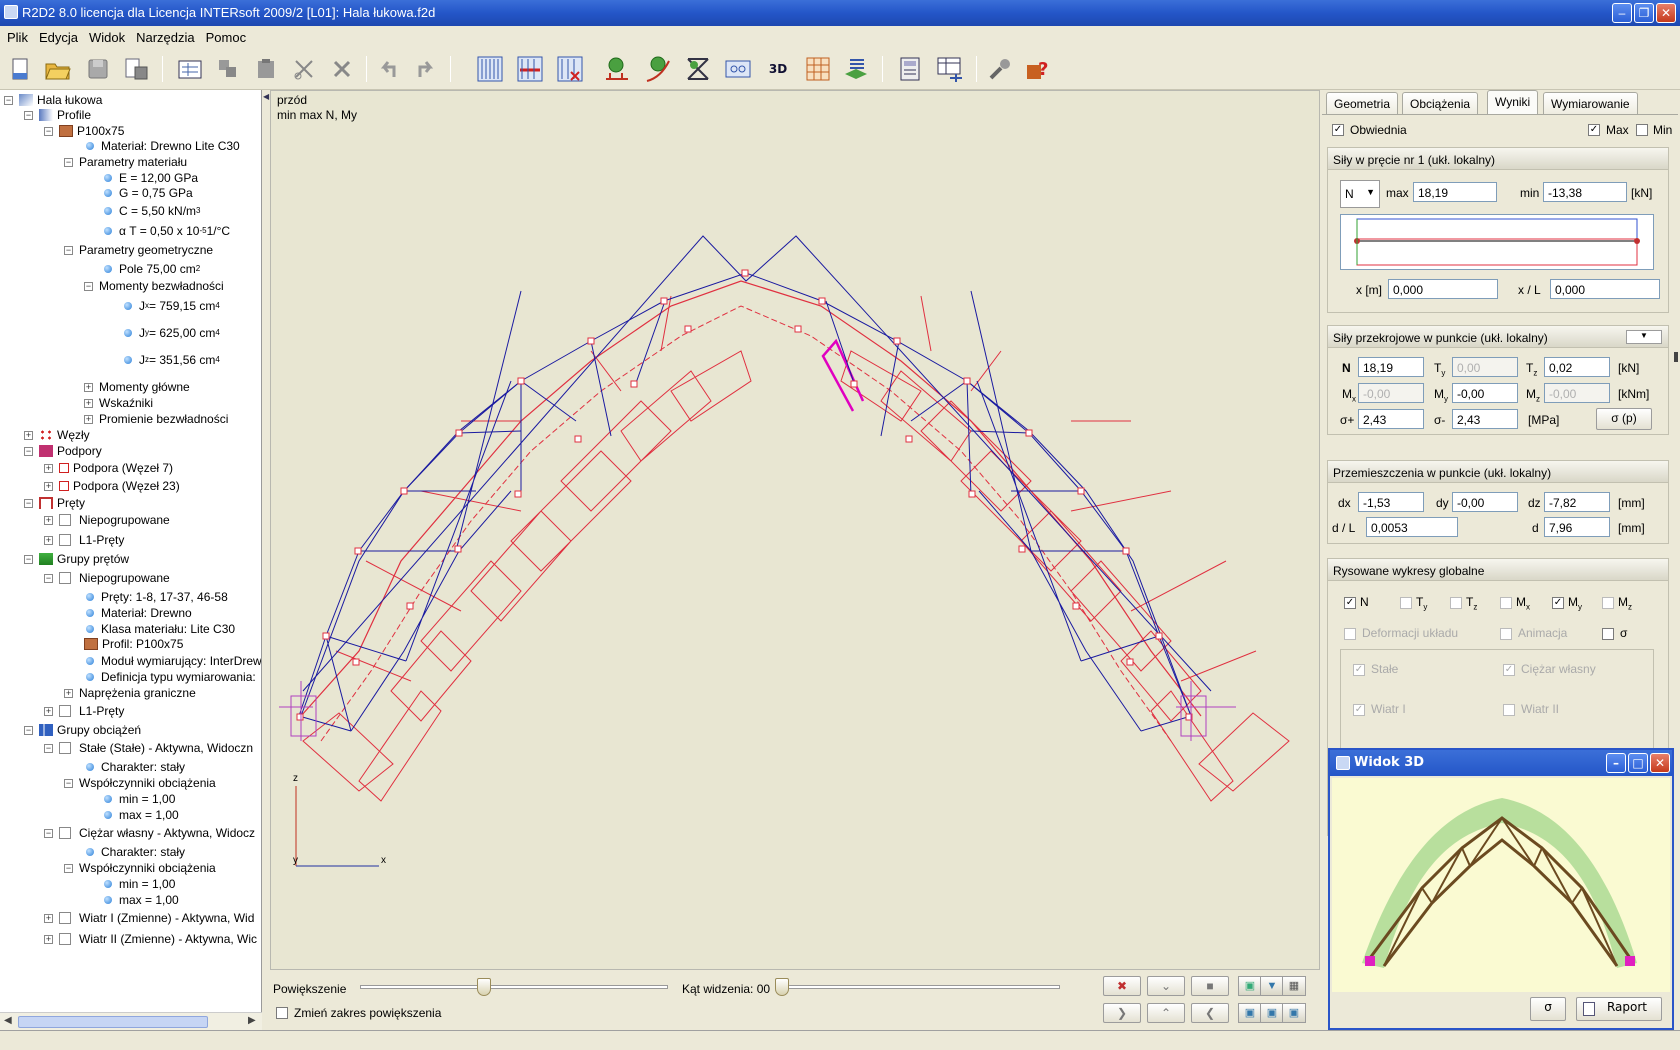  What do you see at coordinates (1485, 393) in the screenshot?
I see `my-field: -0,00` at bounding box center [1485, 393].